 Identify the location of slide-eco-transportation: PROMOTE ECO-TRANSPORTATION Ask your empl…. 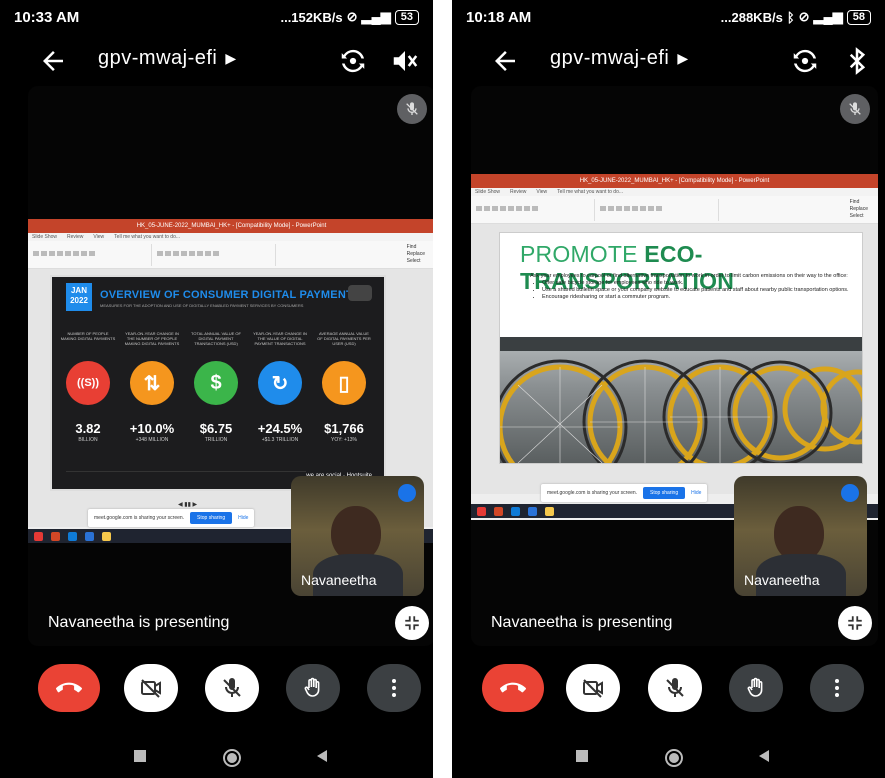
(681, 348).